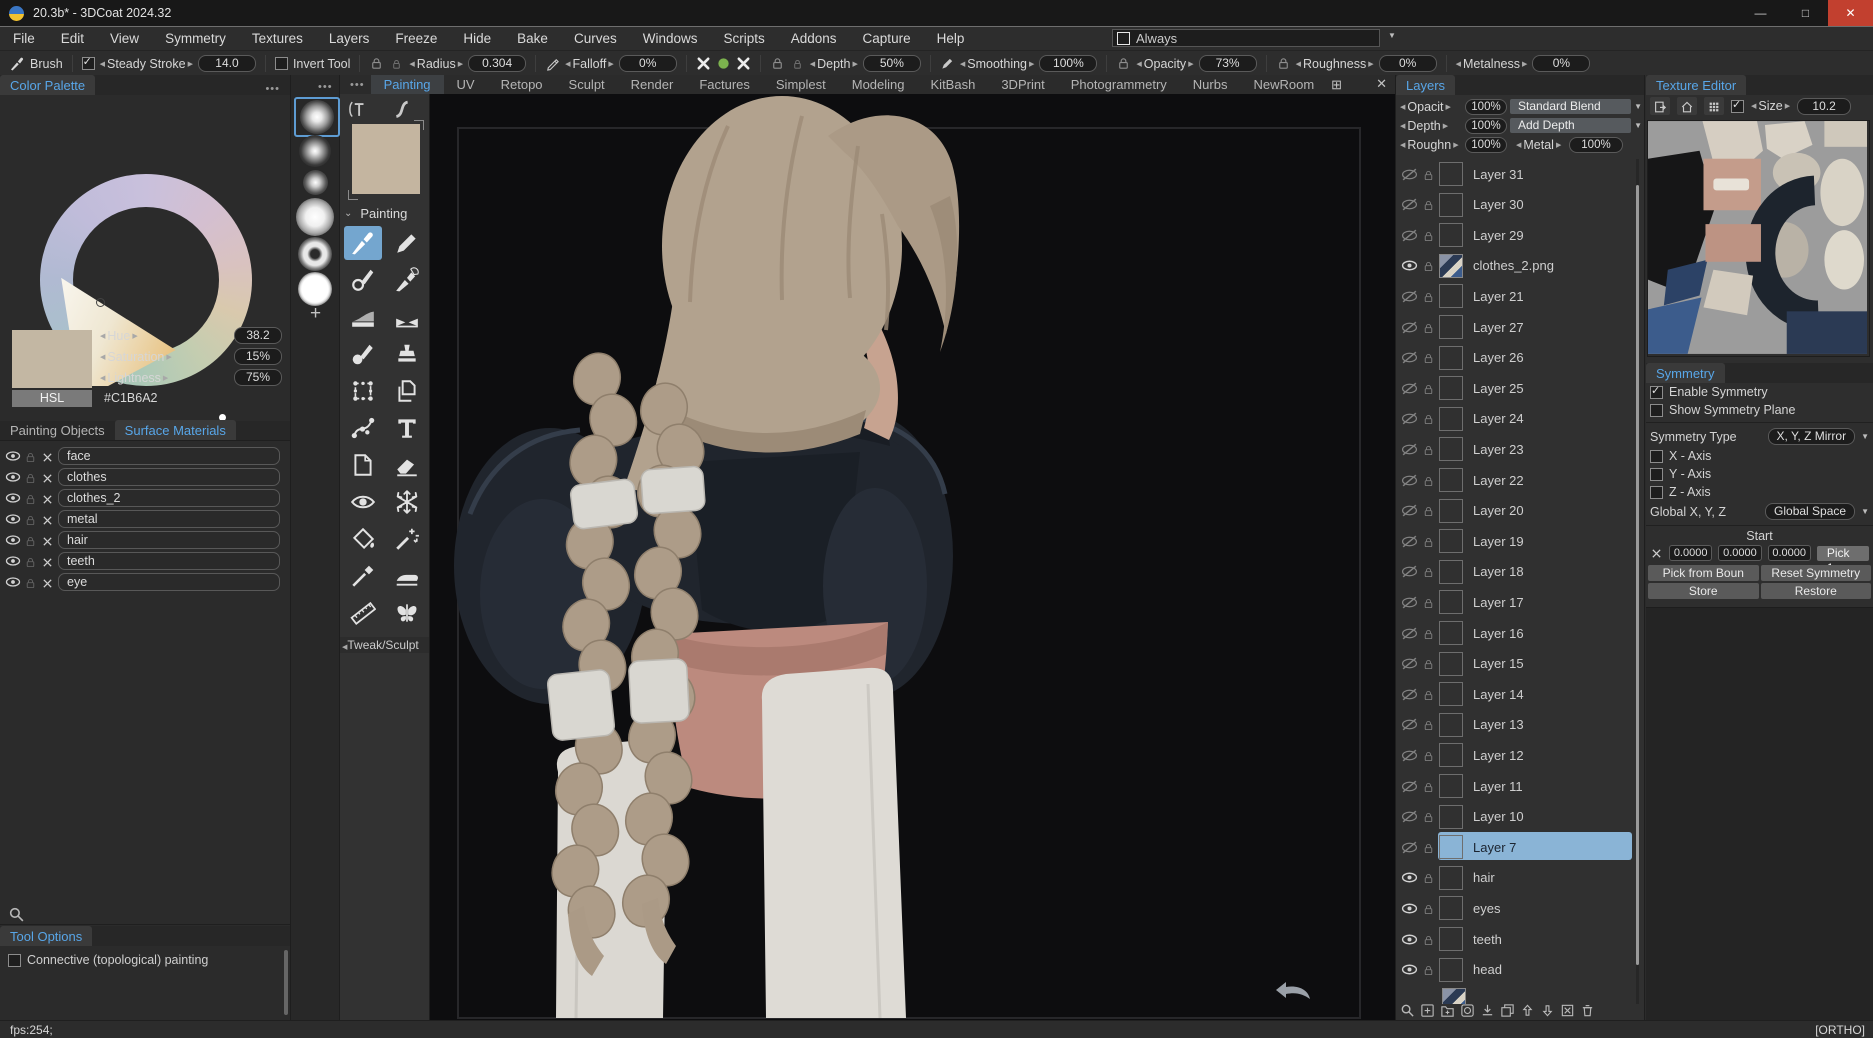 The width and height of the screenshot is (1873, 1038). I want to click on menu-symmetry: Symmetry, so click(195, 38).